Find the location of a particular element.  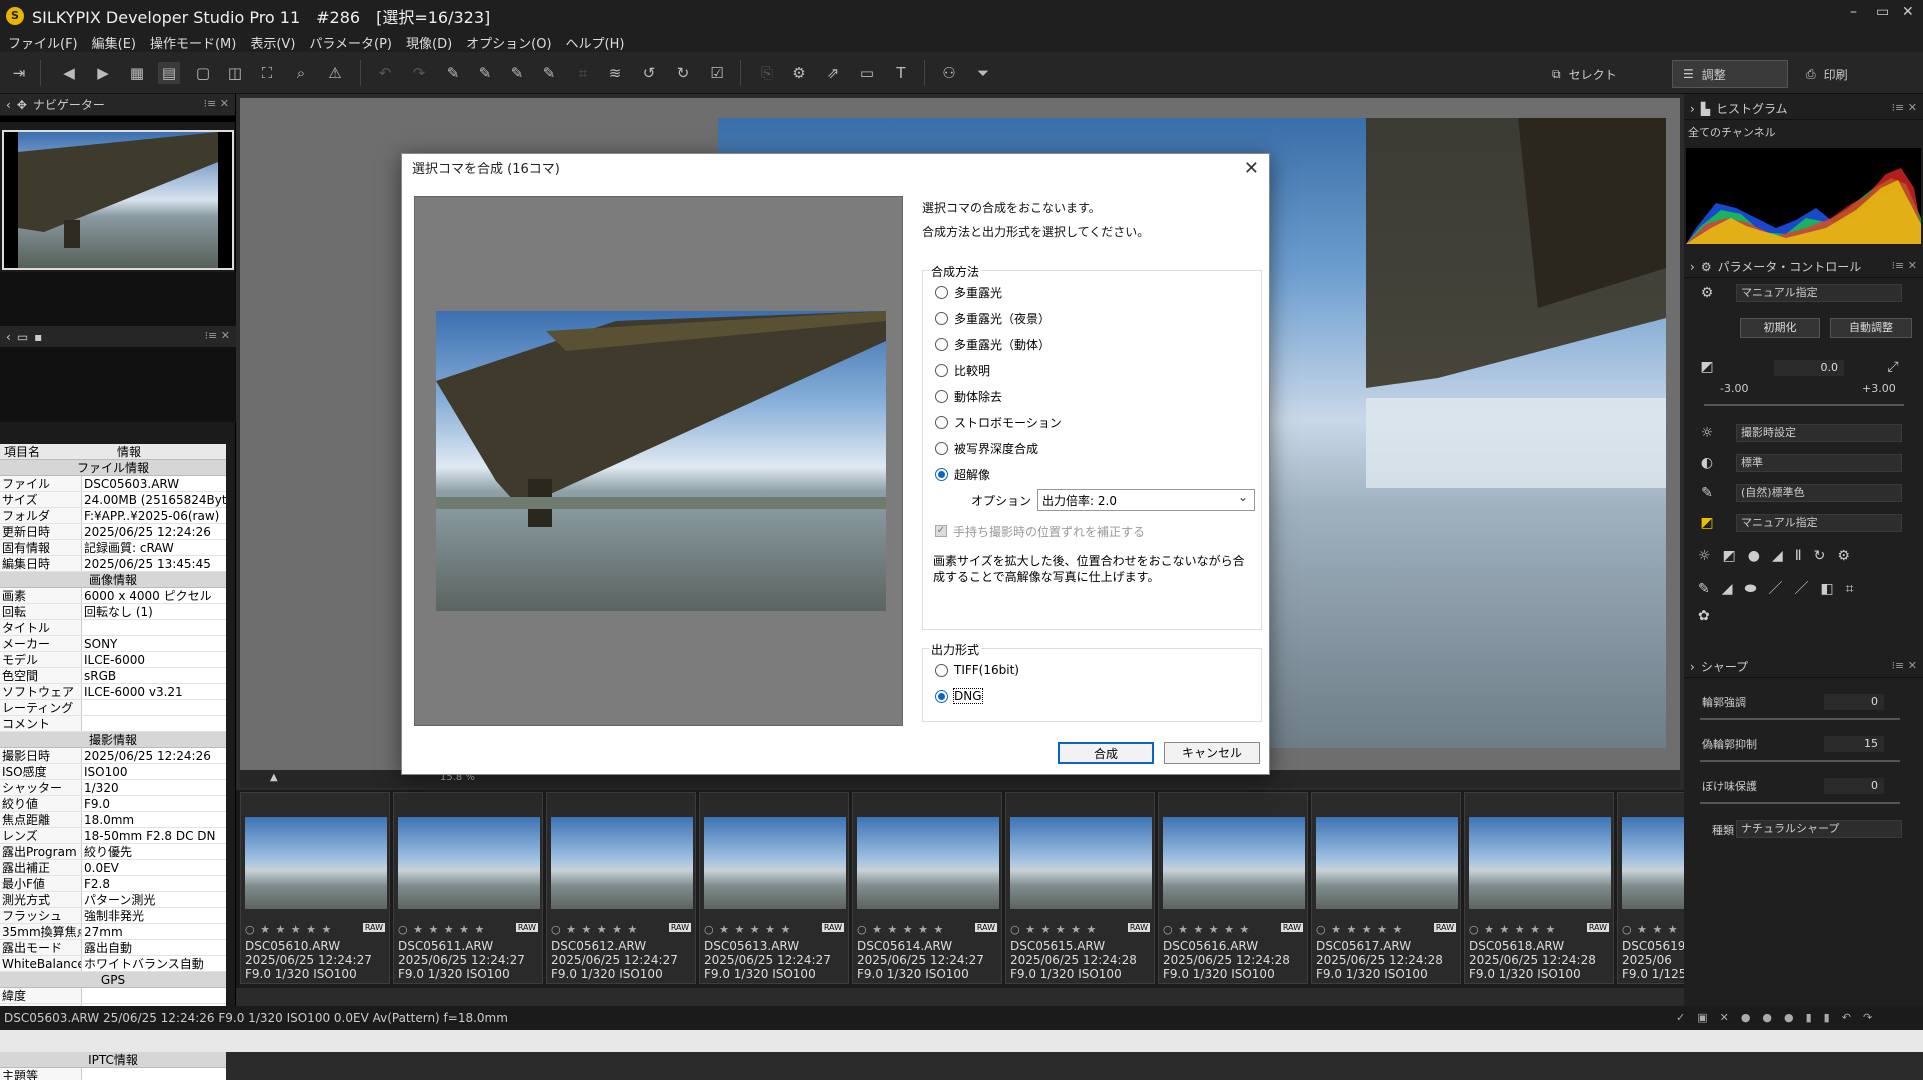

copy-param-icon: ✎ is located at coordinates (453, 73).